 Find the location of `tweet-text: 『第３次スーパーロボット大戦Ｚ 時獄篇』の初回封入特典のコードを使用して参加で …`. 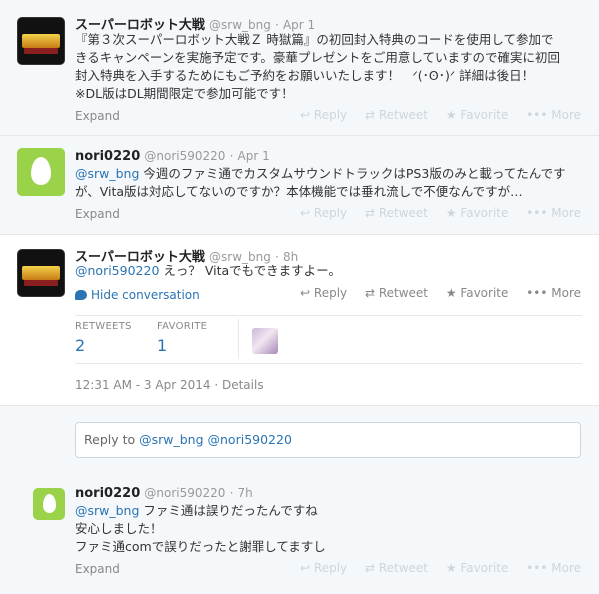

tweet-text: 『第３次スーパーロボット大戦Ｚ 時獄篇』の初回封入特典のコードを使用して参加で … is located at coordinates (332, 67).